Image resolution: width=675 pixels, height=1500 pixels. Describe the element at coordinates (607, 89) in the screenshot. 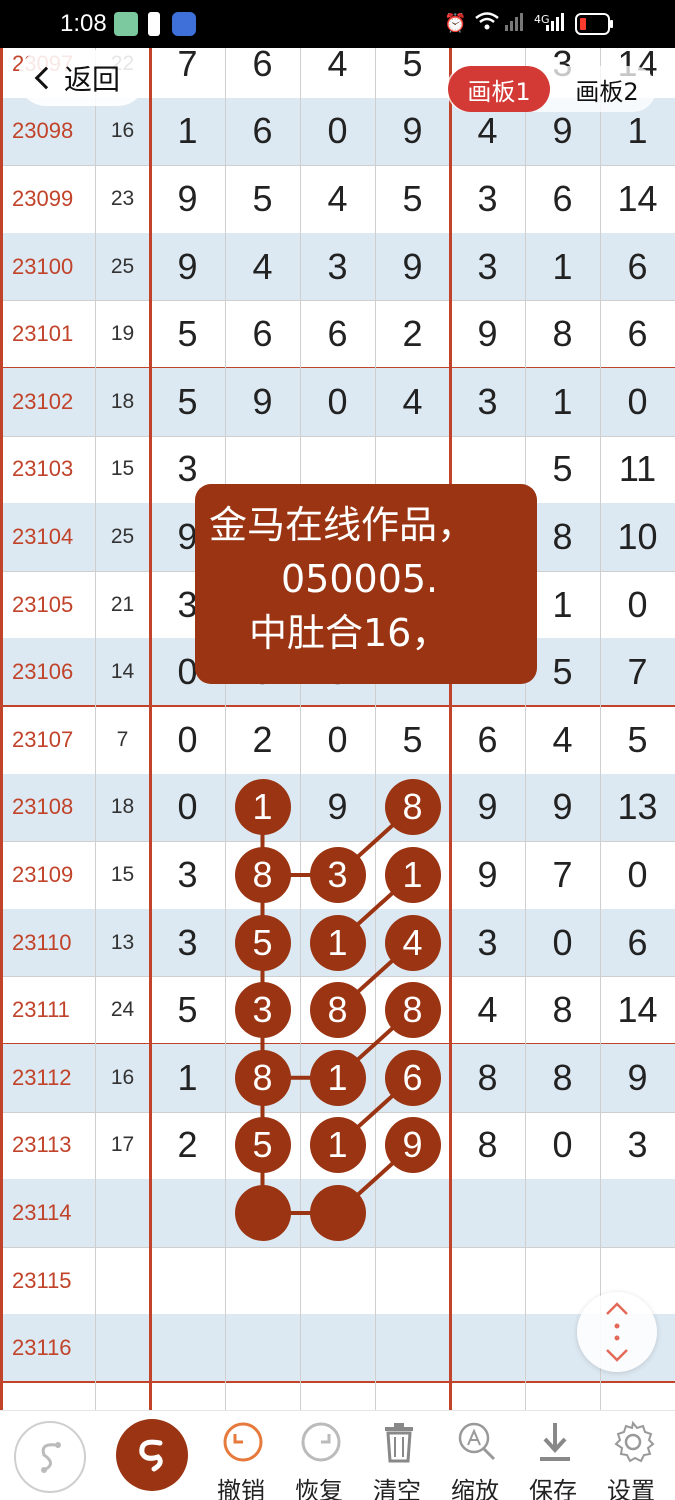

I see `tab-board-2: 画板2` at that location.